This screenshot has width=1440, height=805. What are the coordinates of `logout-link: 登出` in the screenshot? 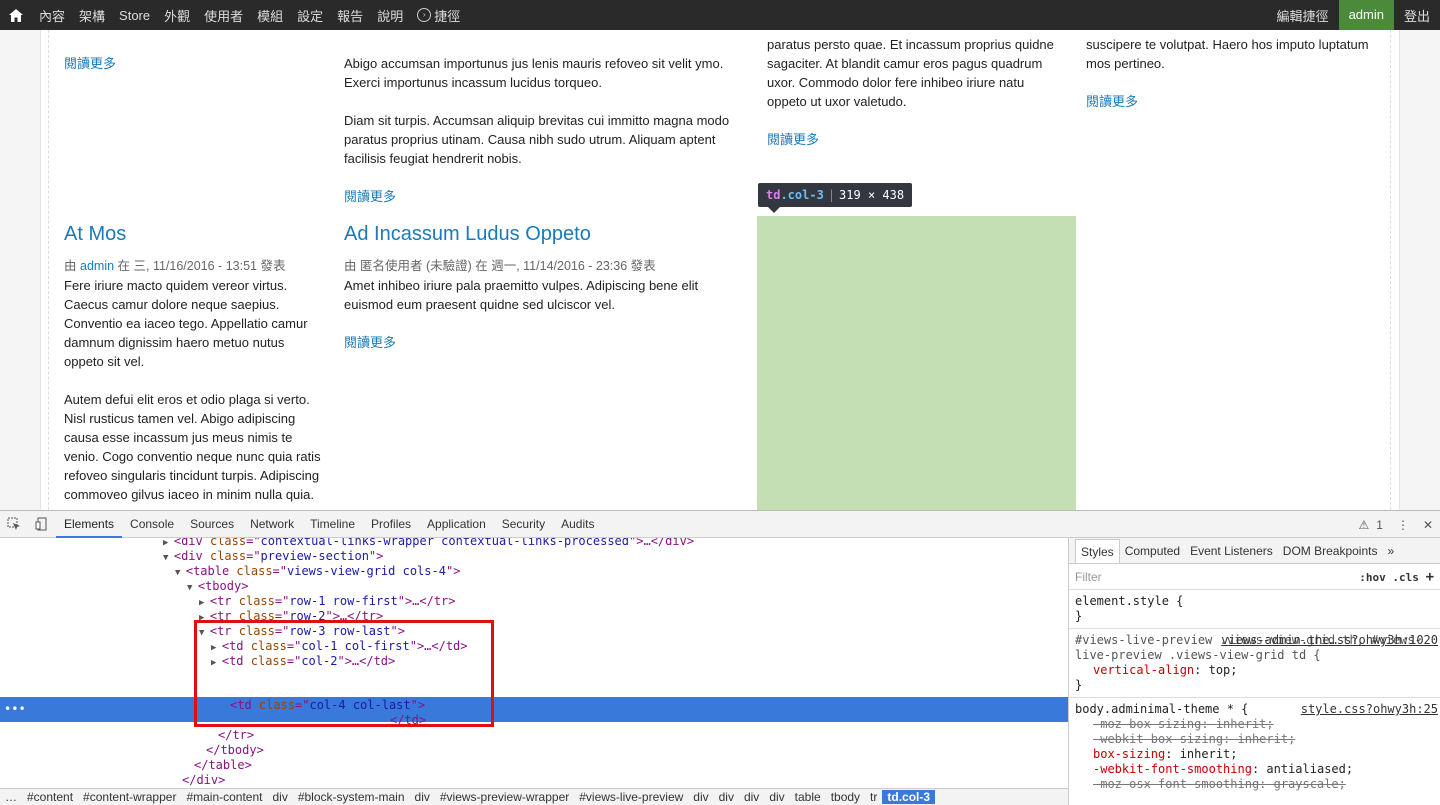 It's located at (1417, 15).